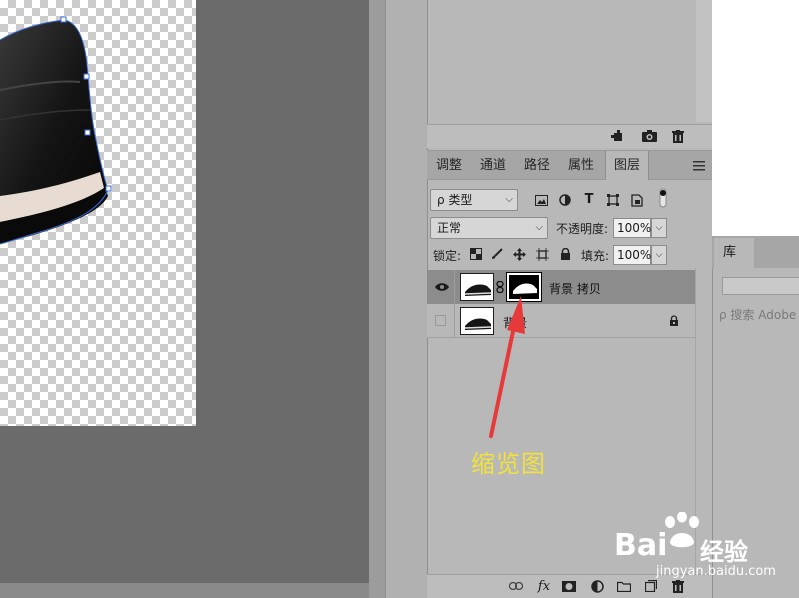 Image resolution: width=799 pixels, height=598 pixels. Describe the element at coordinates (641, 545) in the screenshot. I see `watermark-brand: Bai` at that location.